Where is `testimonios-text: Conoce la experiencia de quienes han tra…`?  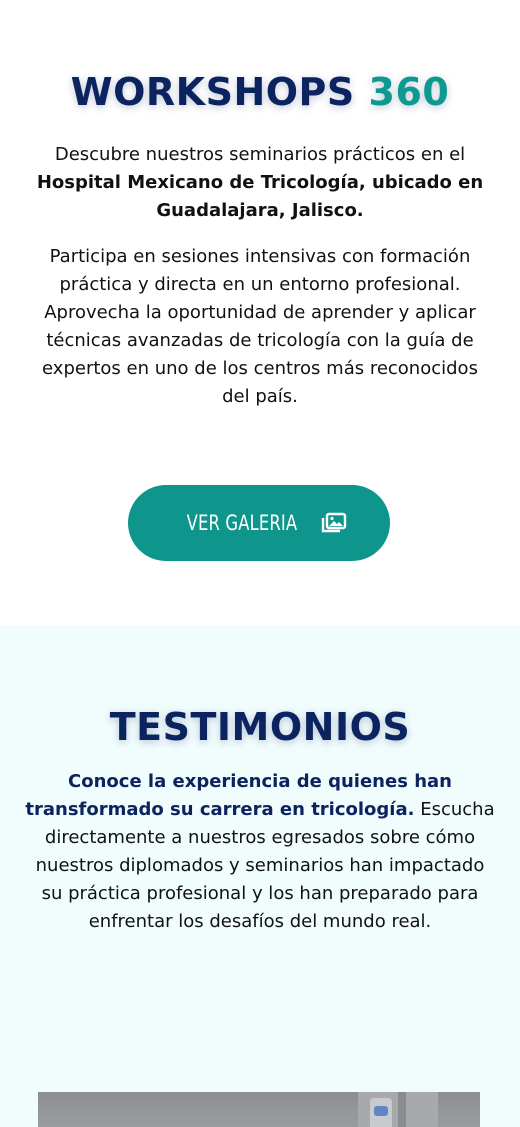 testimonios-text: Conoce la experiencia de quienes han tra… is located at coordinates (260, 852).